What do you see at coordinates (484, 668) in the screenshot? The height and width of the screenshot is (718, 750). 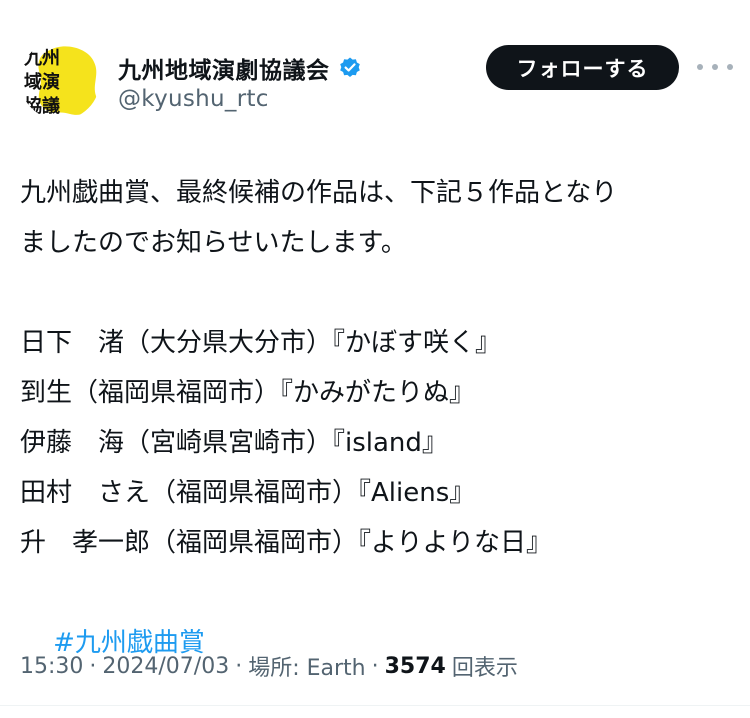 I see `views-label: 回表示` at bounding box center [484, 668].